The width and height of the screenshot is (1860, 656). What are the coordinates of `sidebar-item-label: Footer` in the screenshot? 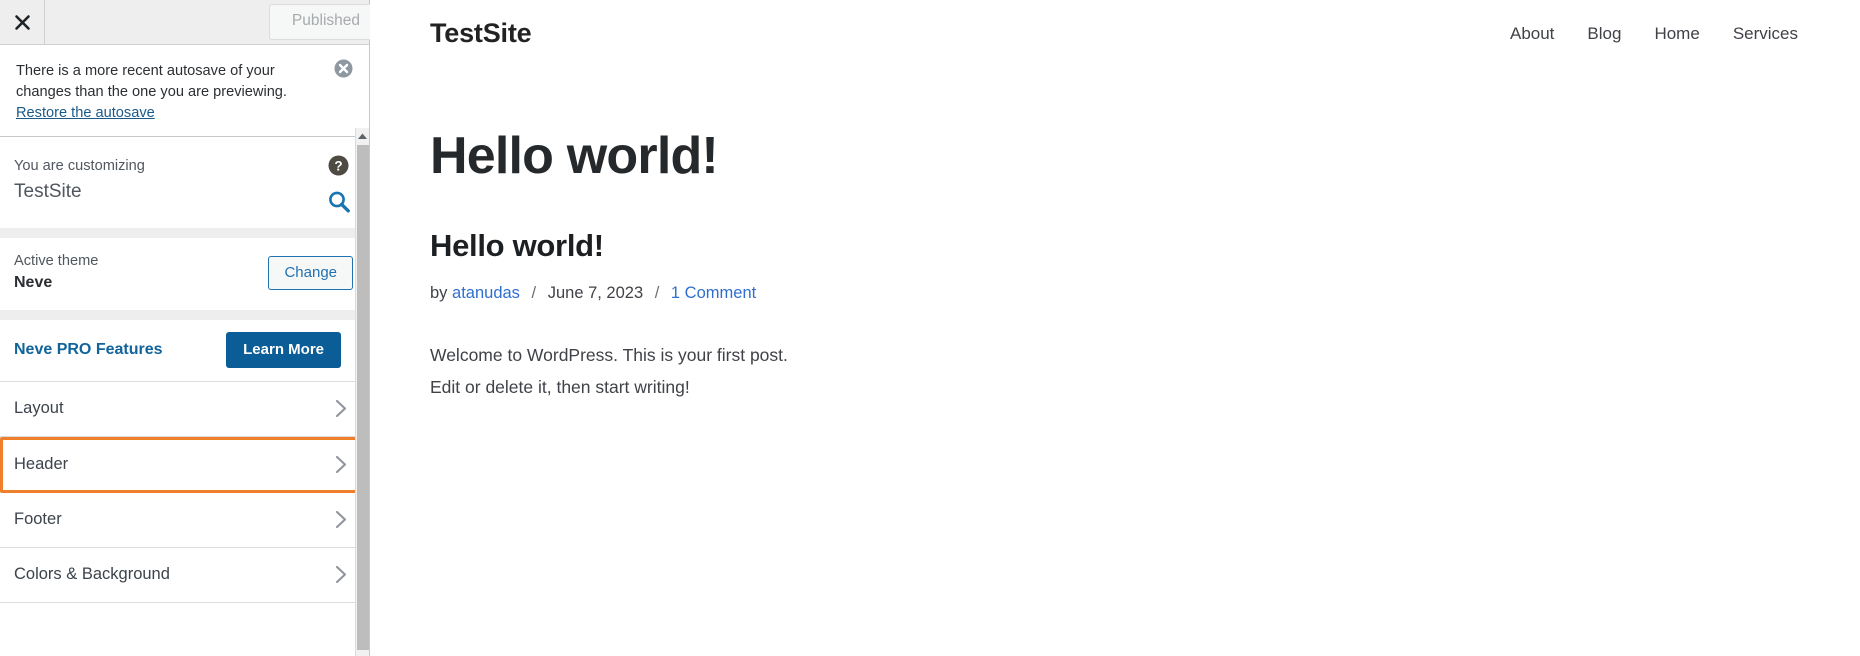 It's located at (38, 519).